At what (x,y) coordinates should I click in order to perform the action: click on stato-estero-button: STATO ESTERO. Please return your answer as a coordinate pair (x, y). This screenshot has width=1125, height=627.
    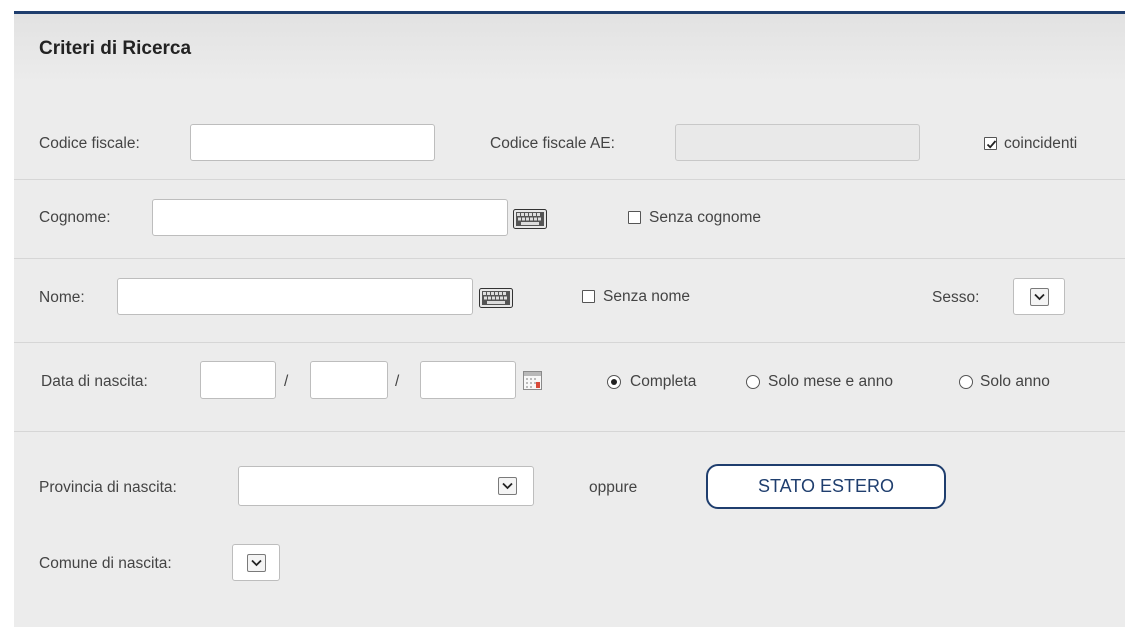
    Looking at the image, I should click on (826, 486).